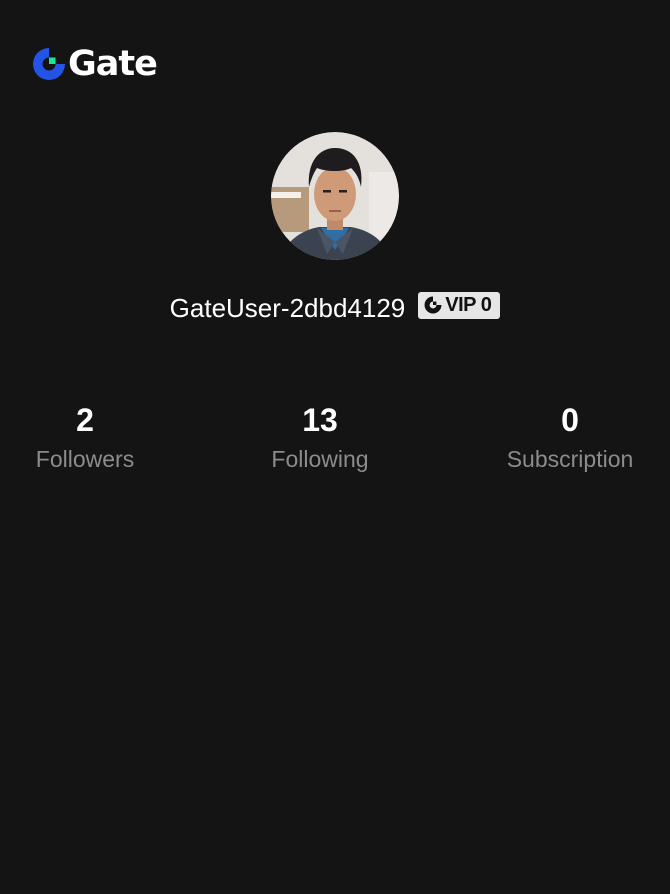  I want to click on subscription-count: 0, so click(570, 420).